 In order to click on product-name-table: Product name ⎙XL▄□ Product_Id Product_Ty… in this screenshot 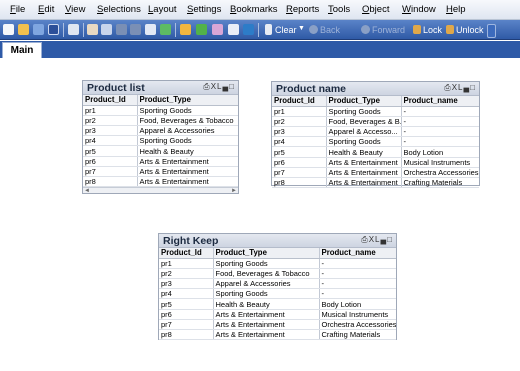, I will do `click(375, 135)`.